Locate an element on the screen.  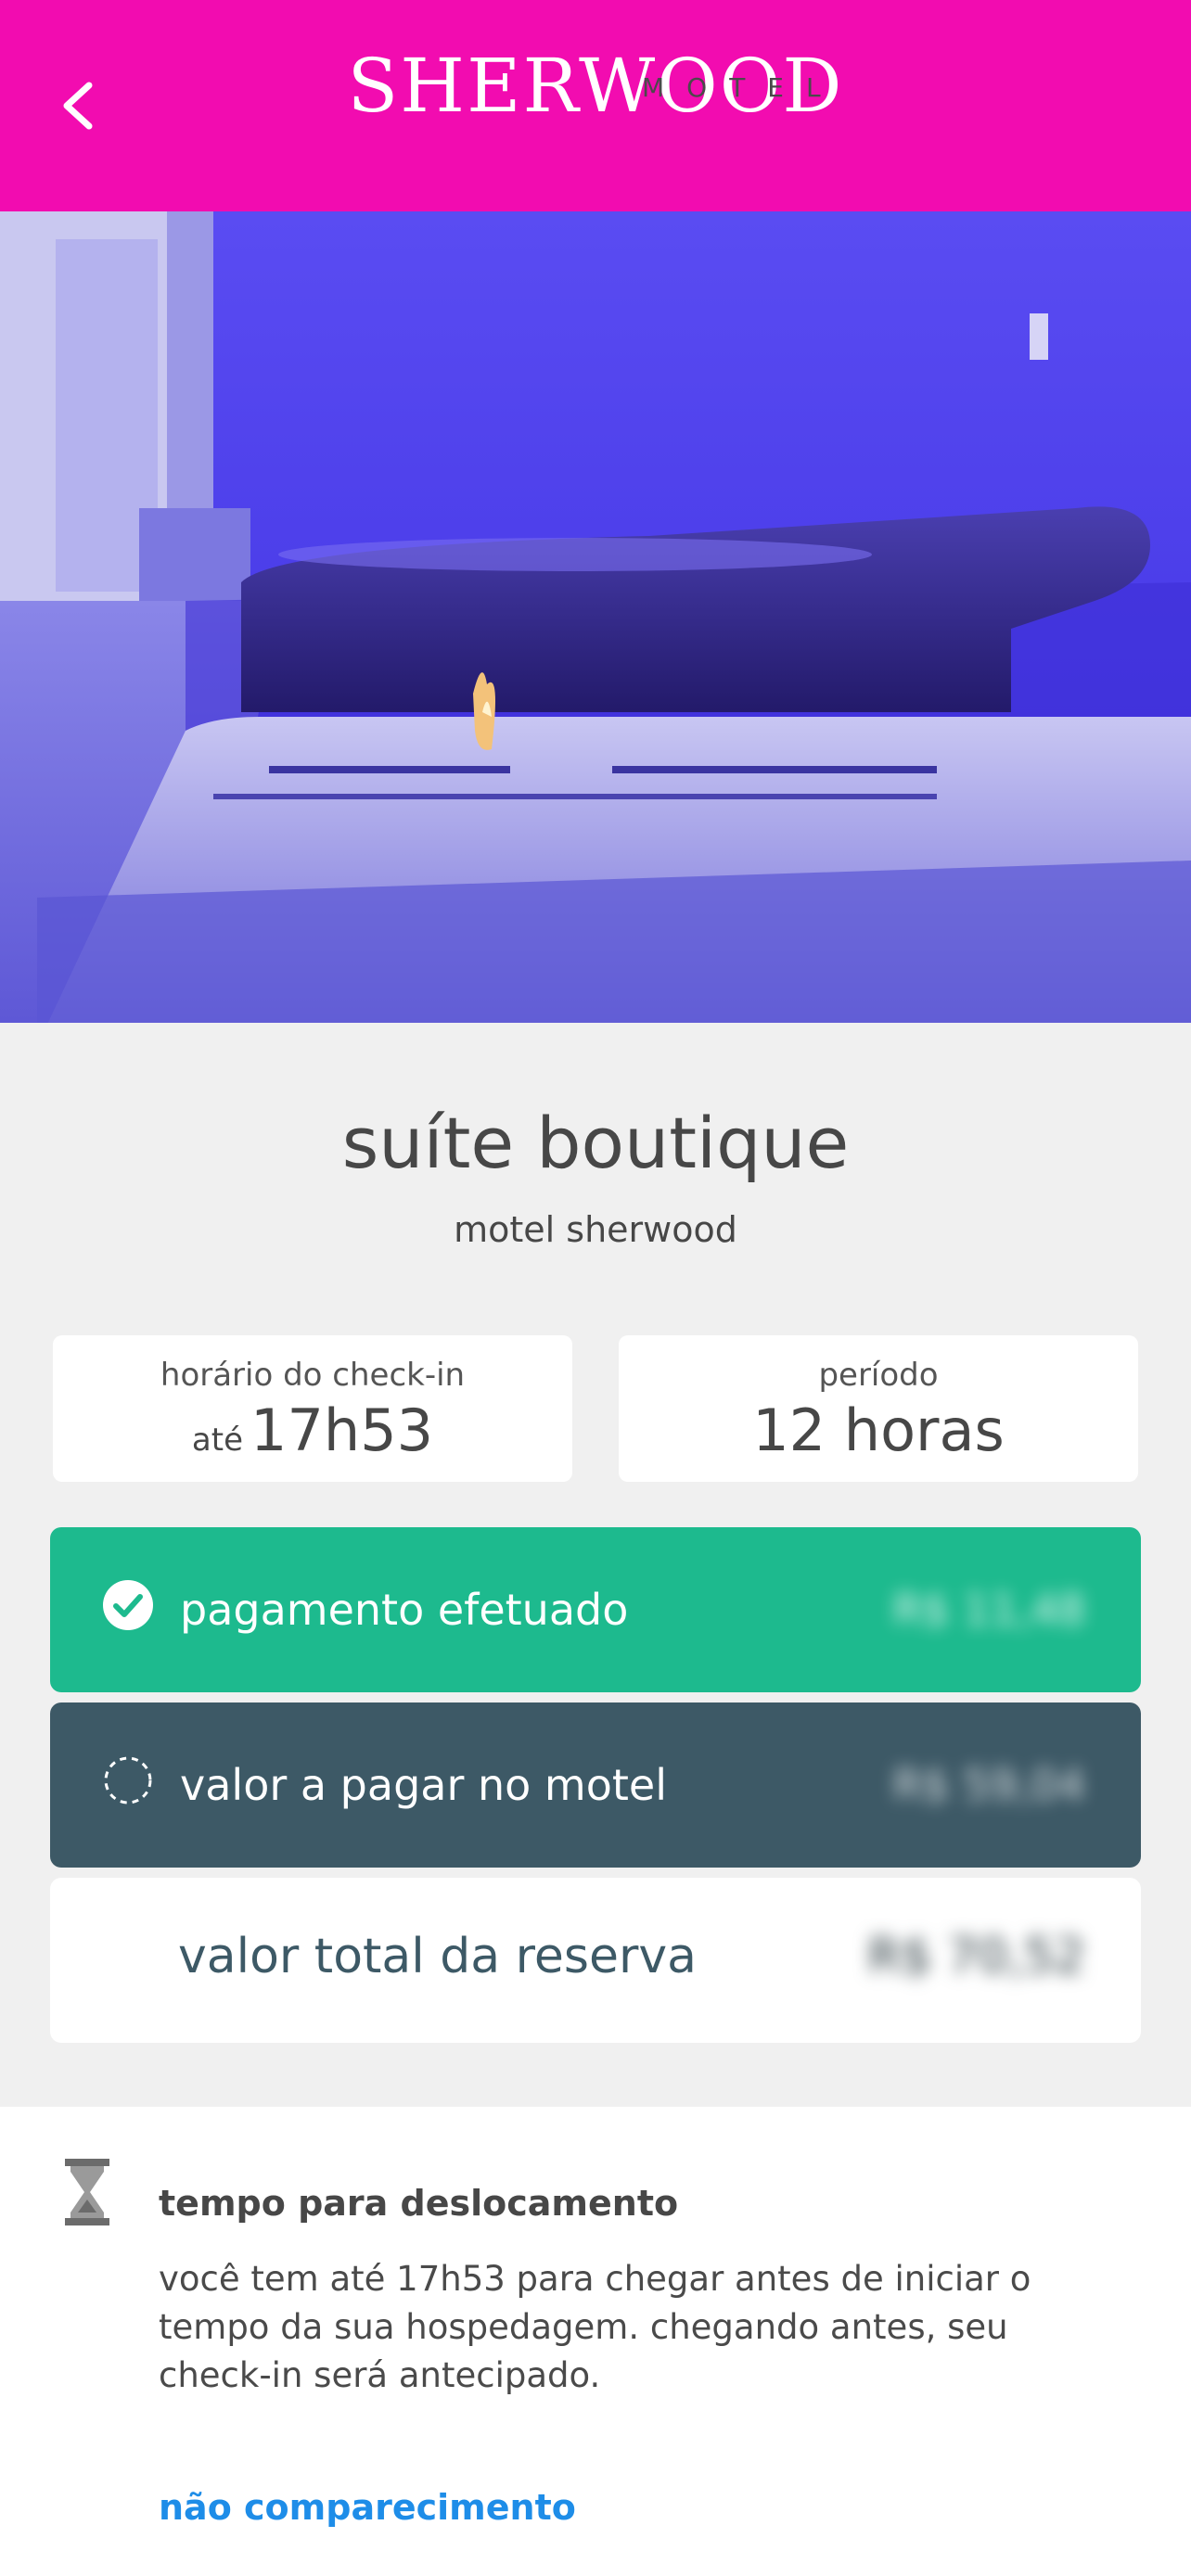
payment-paid-row: pagamento efetuado R$ 11,48 is located at coordinates (595, 1609).